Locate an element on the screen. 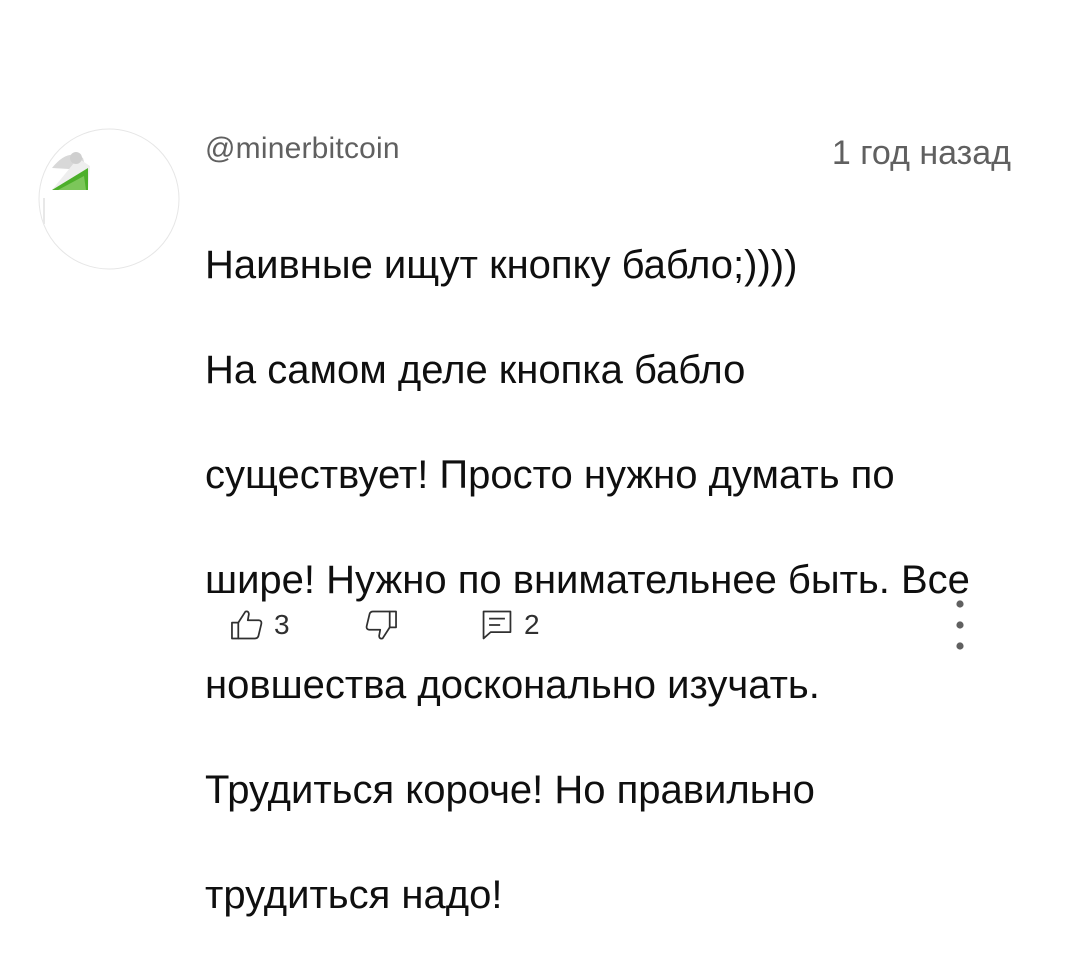 The height and width of the screenshot is (974, 1080). avatar is located at coordinates (109, 199).